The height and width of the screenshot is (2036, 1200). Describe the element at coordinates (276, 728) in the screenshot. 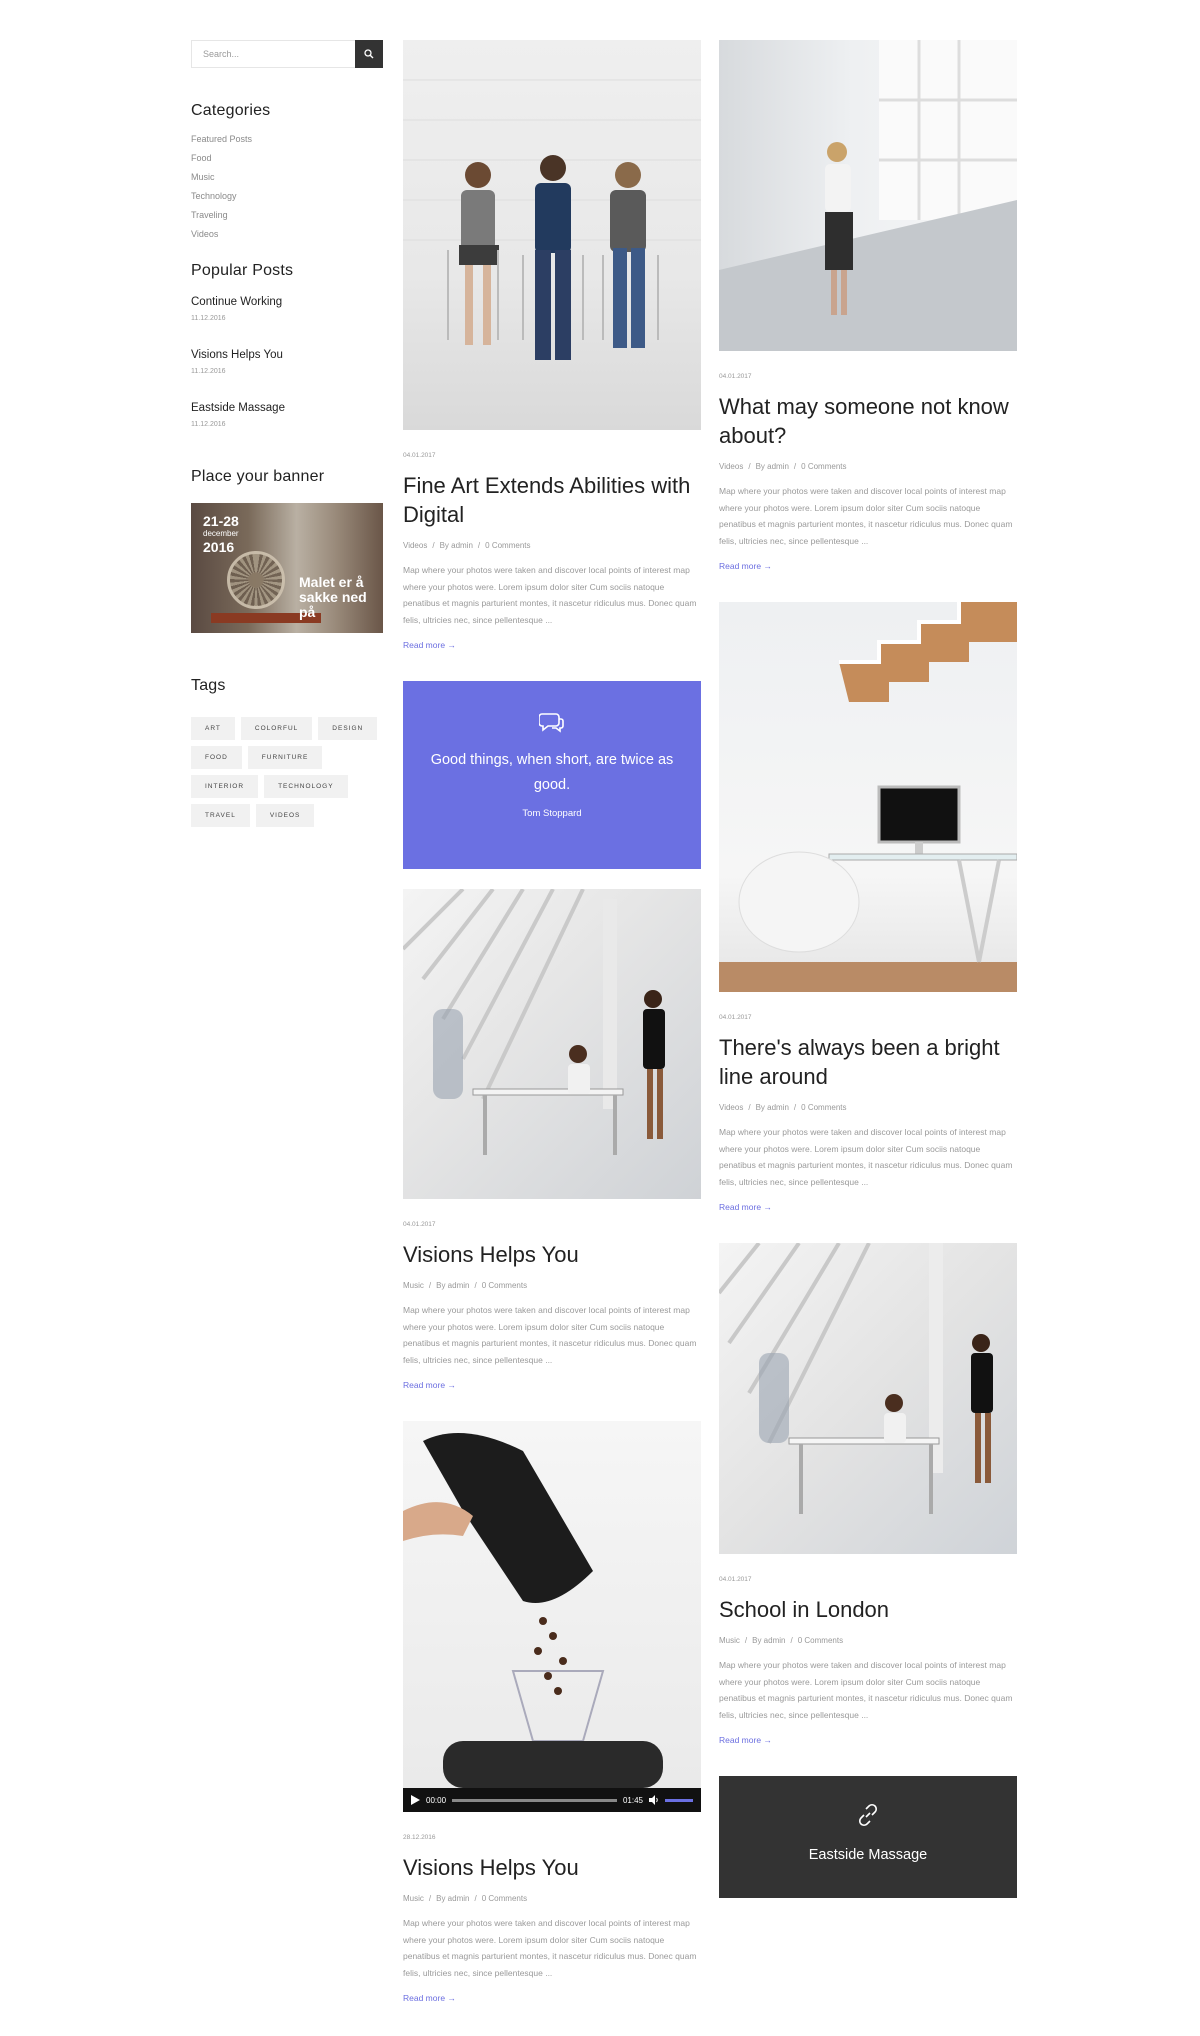

I see `tag-colorful: COLORFUL` at that location.